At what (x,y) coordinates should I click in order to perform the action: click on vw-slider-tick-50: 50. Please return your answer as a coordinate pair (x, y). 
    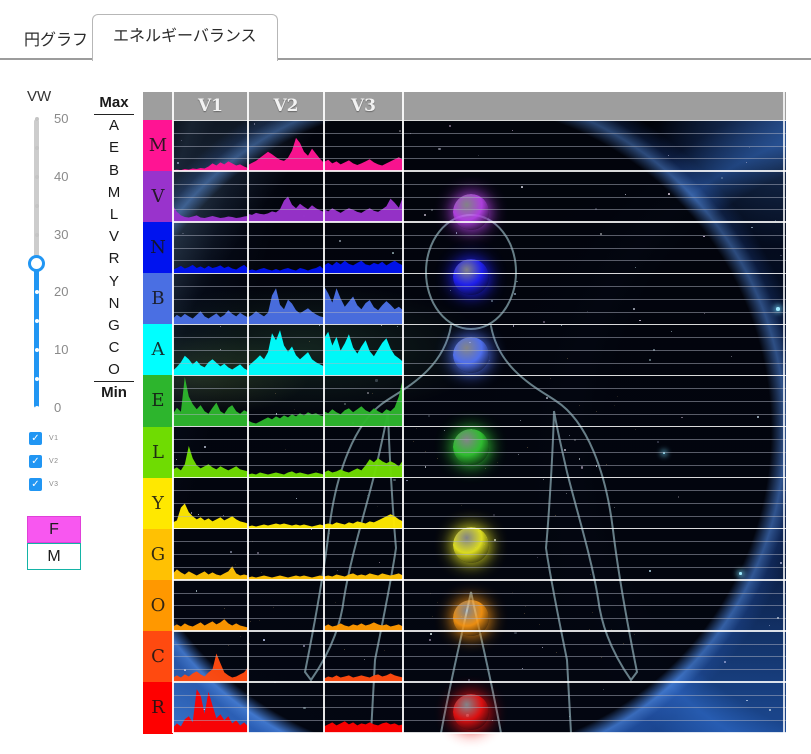
    Looking at the image, I should click on (61, 118).